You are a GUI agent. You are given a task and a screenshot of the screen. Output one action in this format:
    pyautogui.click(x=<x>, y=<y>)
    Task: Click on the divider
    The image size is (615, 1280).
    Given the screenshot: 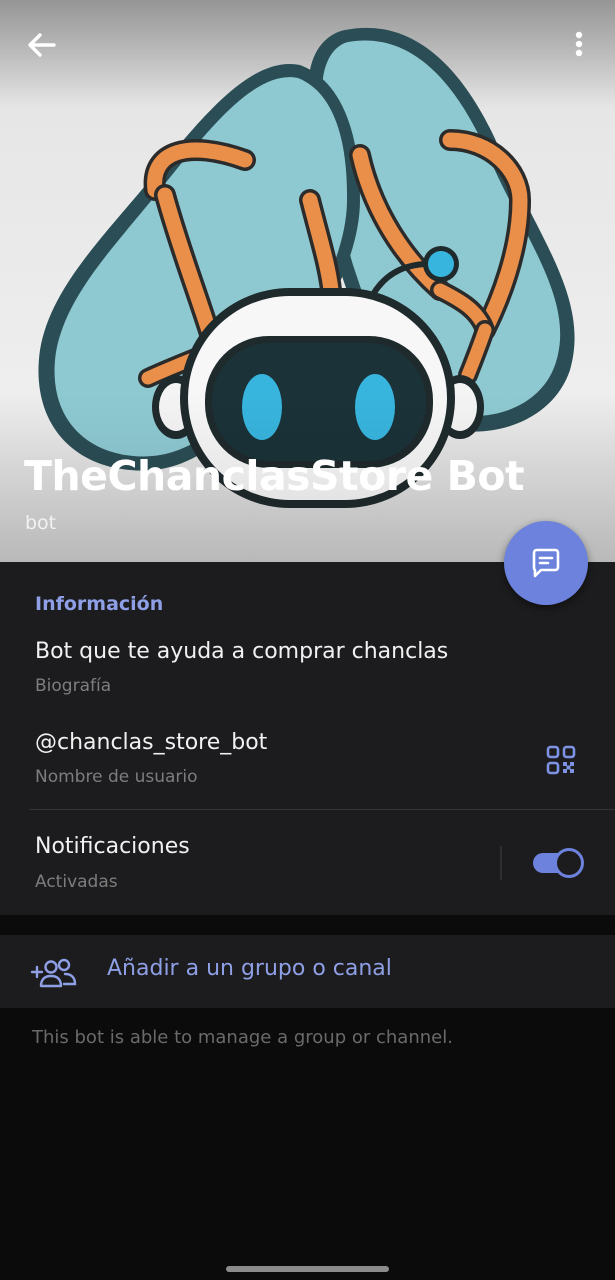 What is the action you would take?
    pyautogui.click(x=322, y=809)
    